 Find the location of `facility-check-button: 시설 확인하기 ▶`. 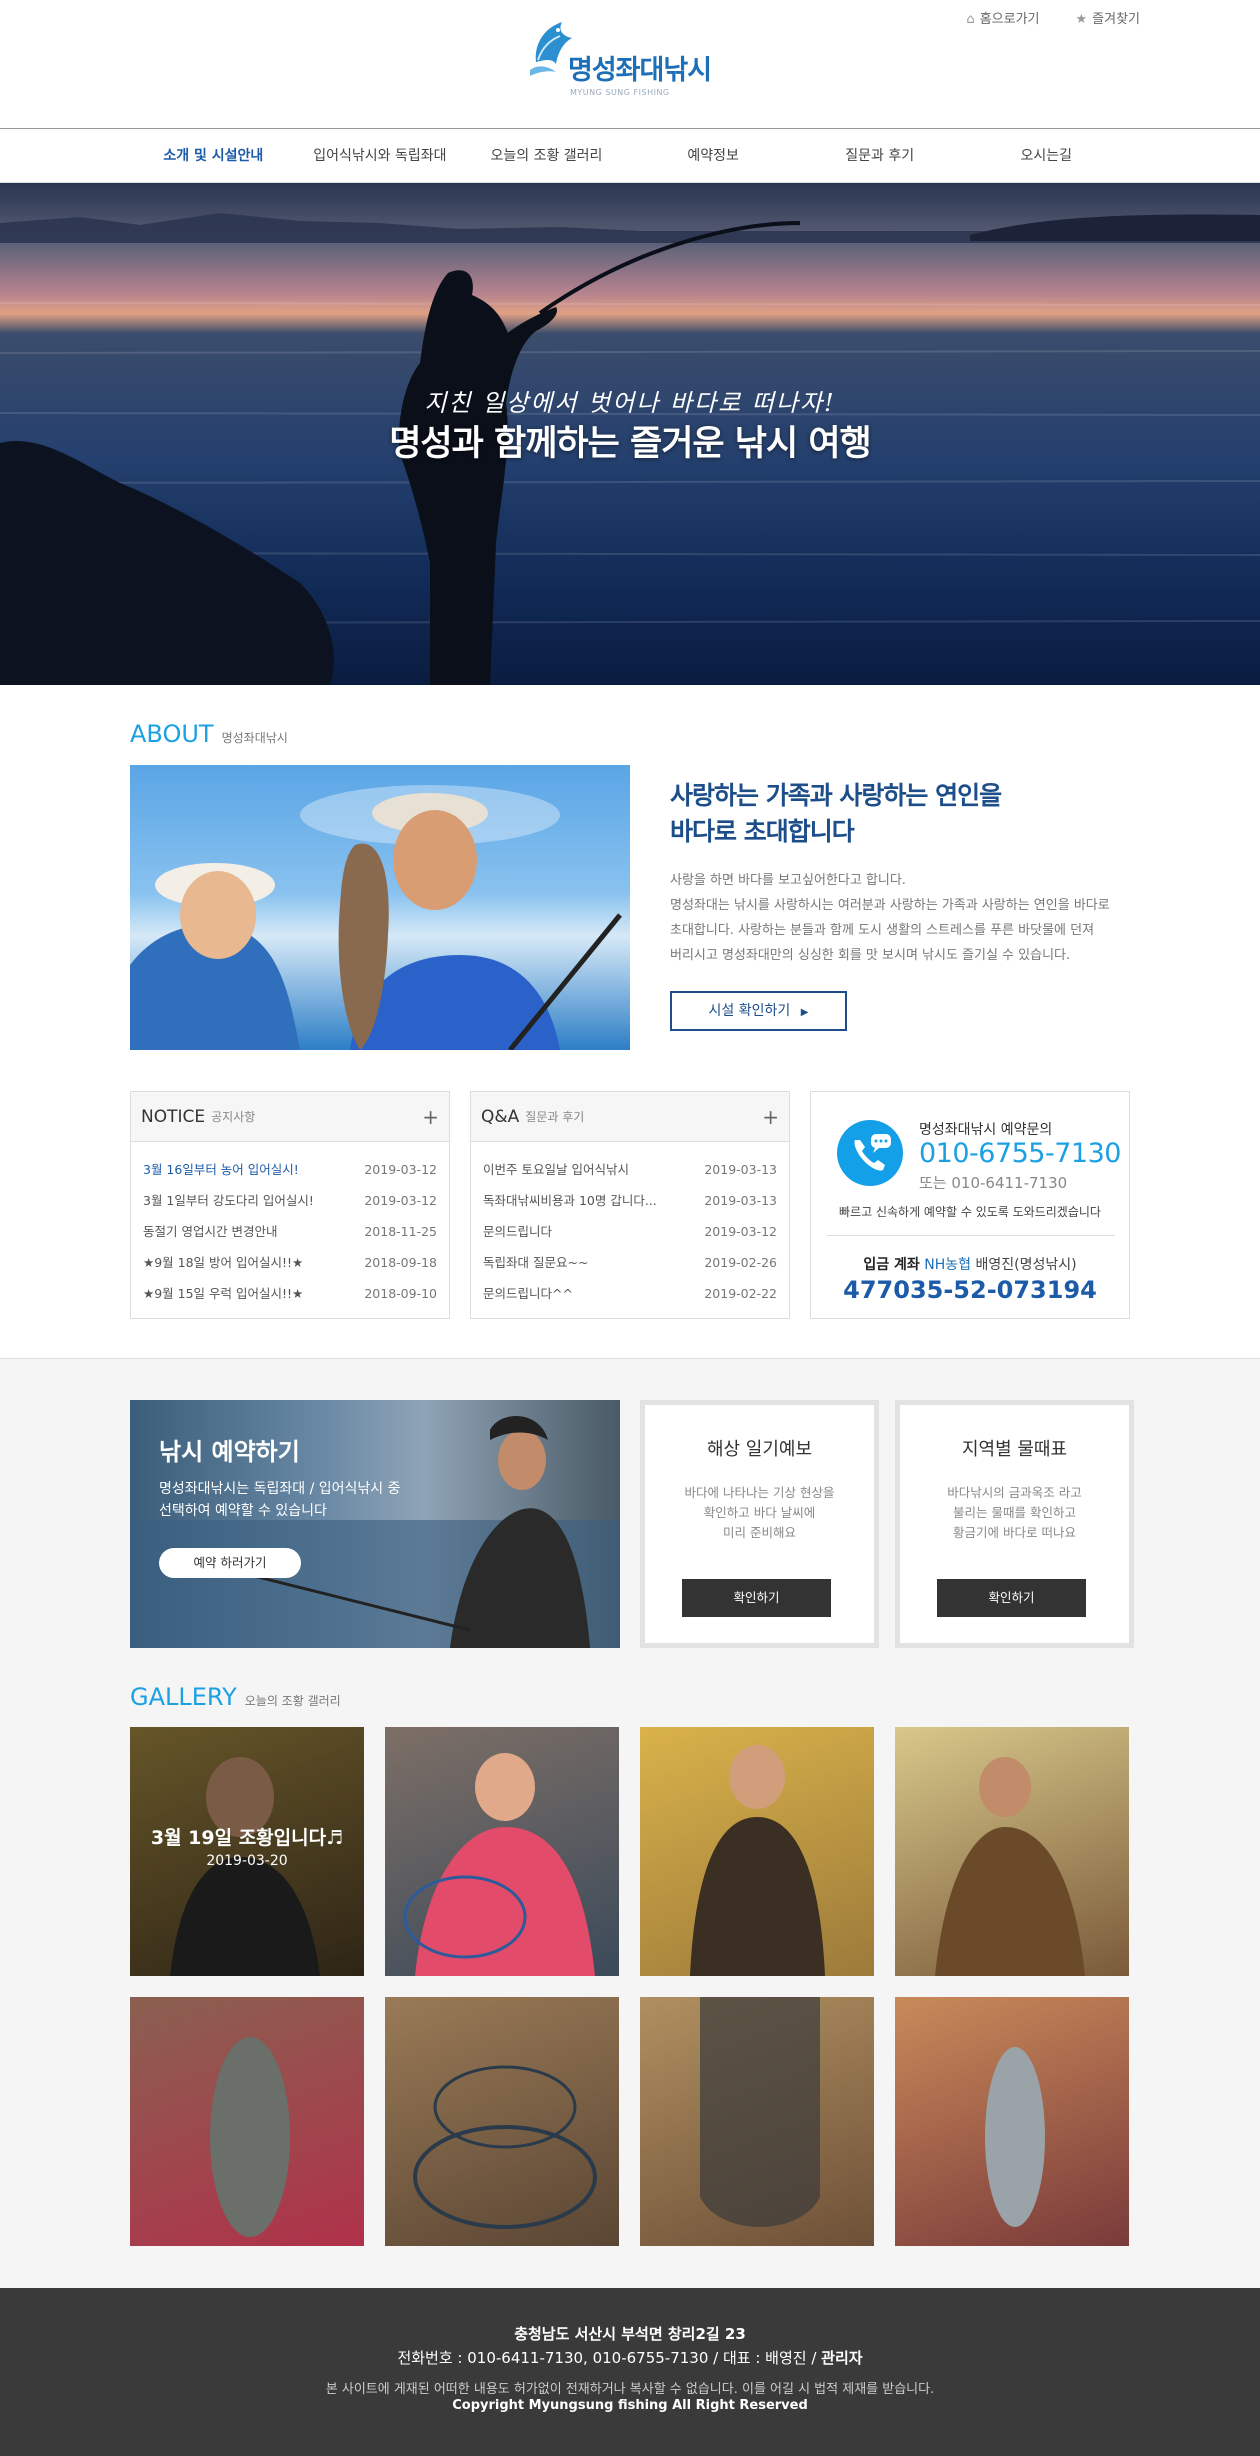

facility-check-button: 시설 확인하기 ▶ is located at coordinates (758, 1011).